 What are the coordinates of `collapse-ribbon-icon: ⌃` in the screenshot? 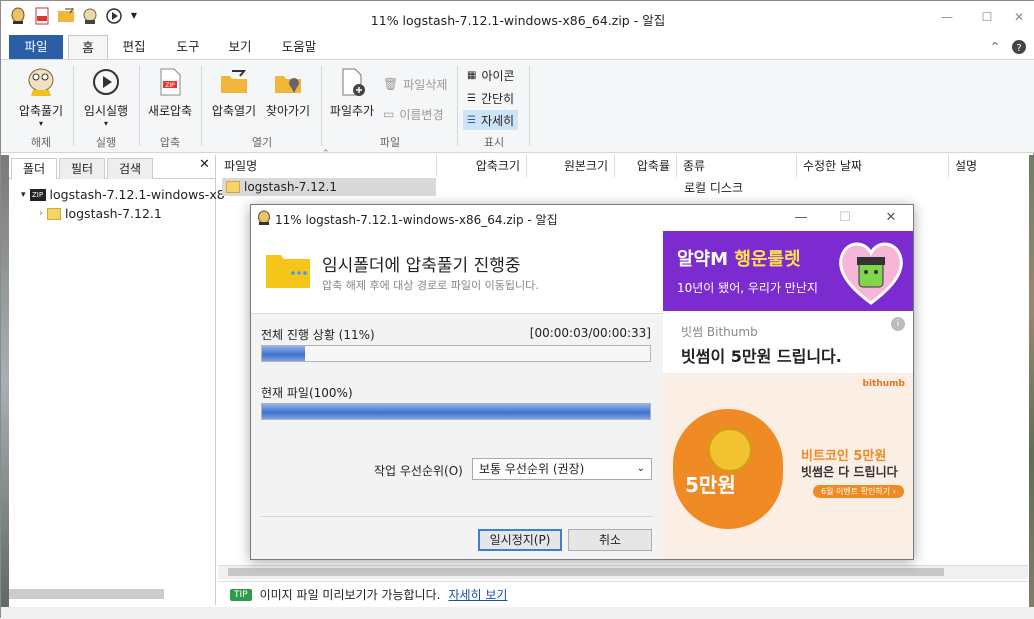 It's located at (995, 47).